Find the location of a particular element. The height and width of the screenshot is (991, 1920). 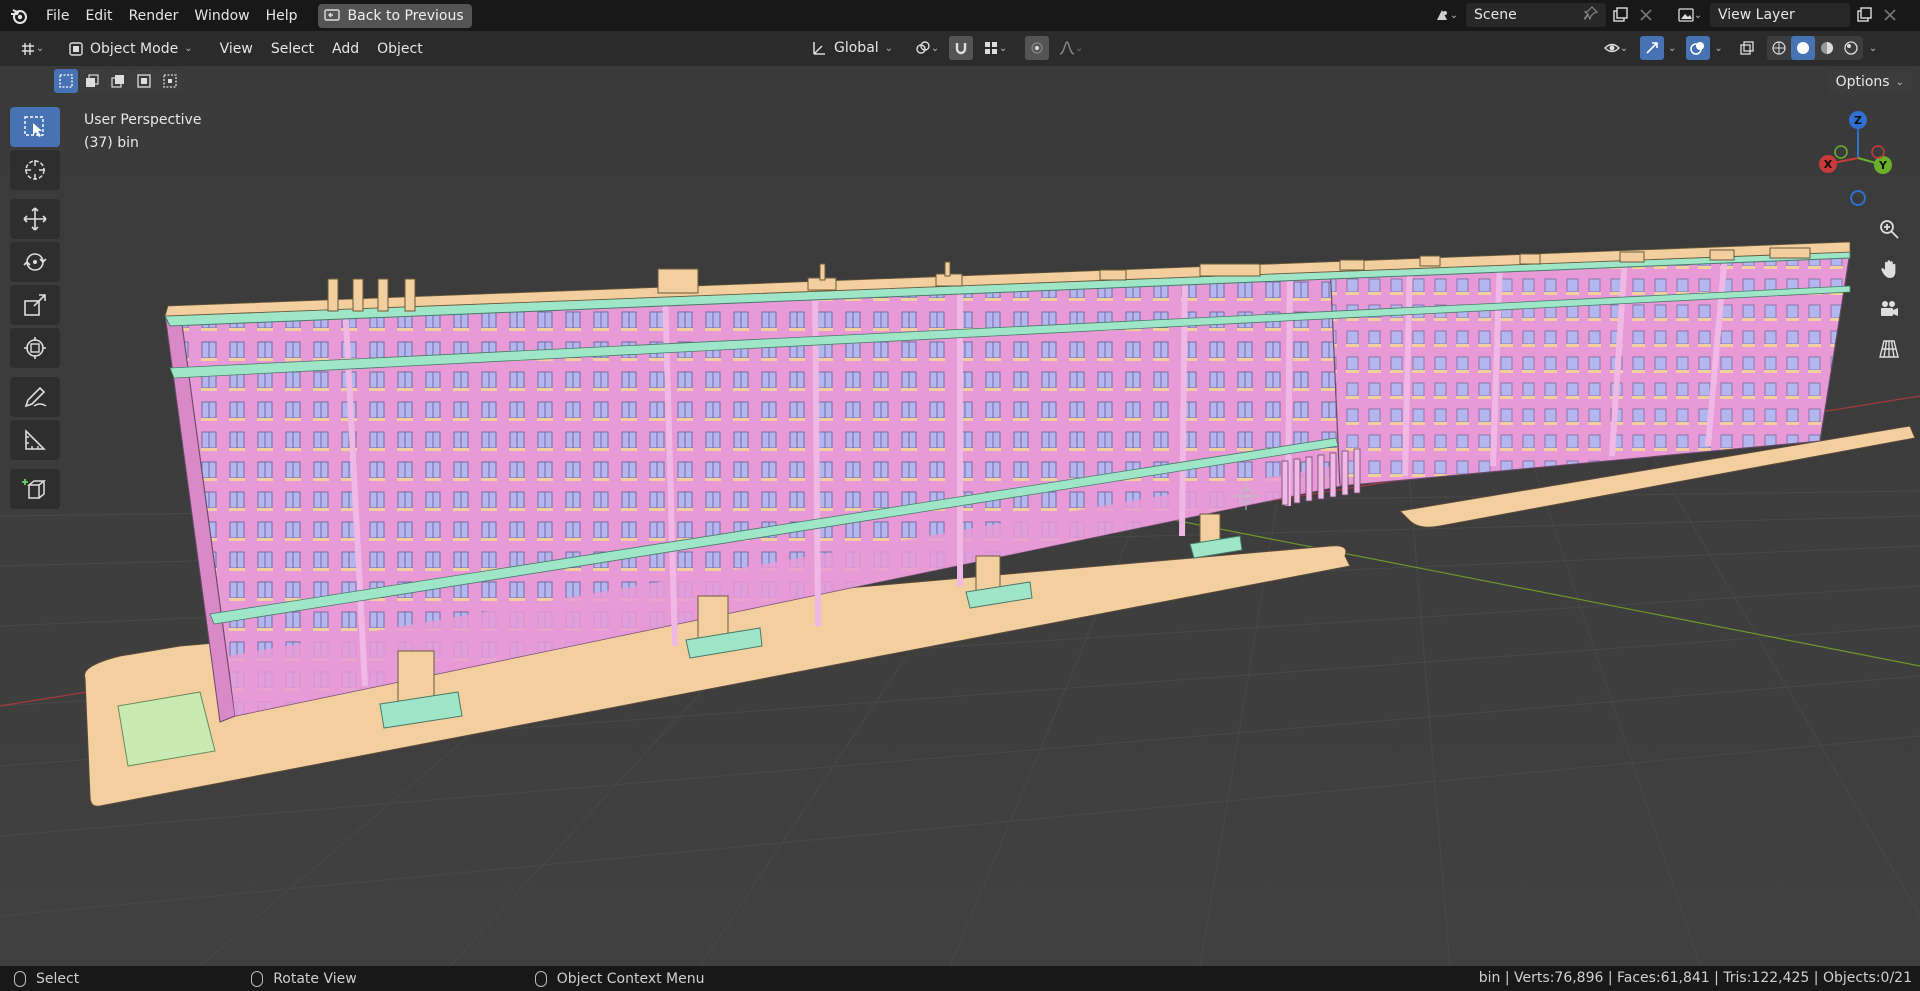

navigation-gizmo: Z X Y is located at coordinates (1858, 158).